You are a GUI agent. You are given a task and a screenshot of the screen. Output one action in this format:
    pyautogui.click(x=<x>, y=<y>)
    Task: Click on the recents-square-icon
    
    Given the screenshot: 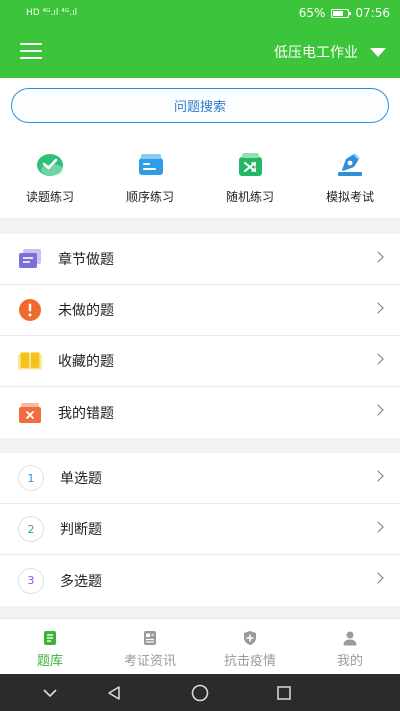 What is the action you would take?
    pyautogui.click(x=284, y=693)
    